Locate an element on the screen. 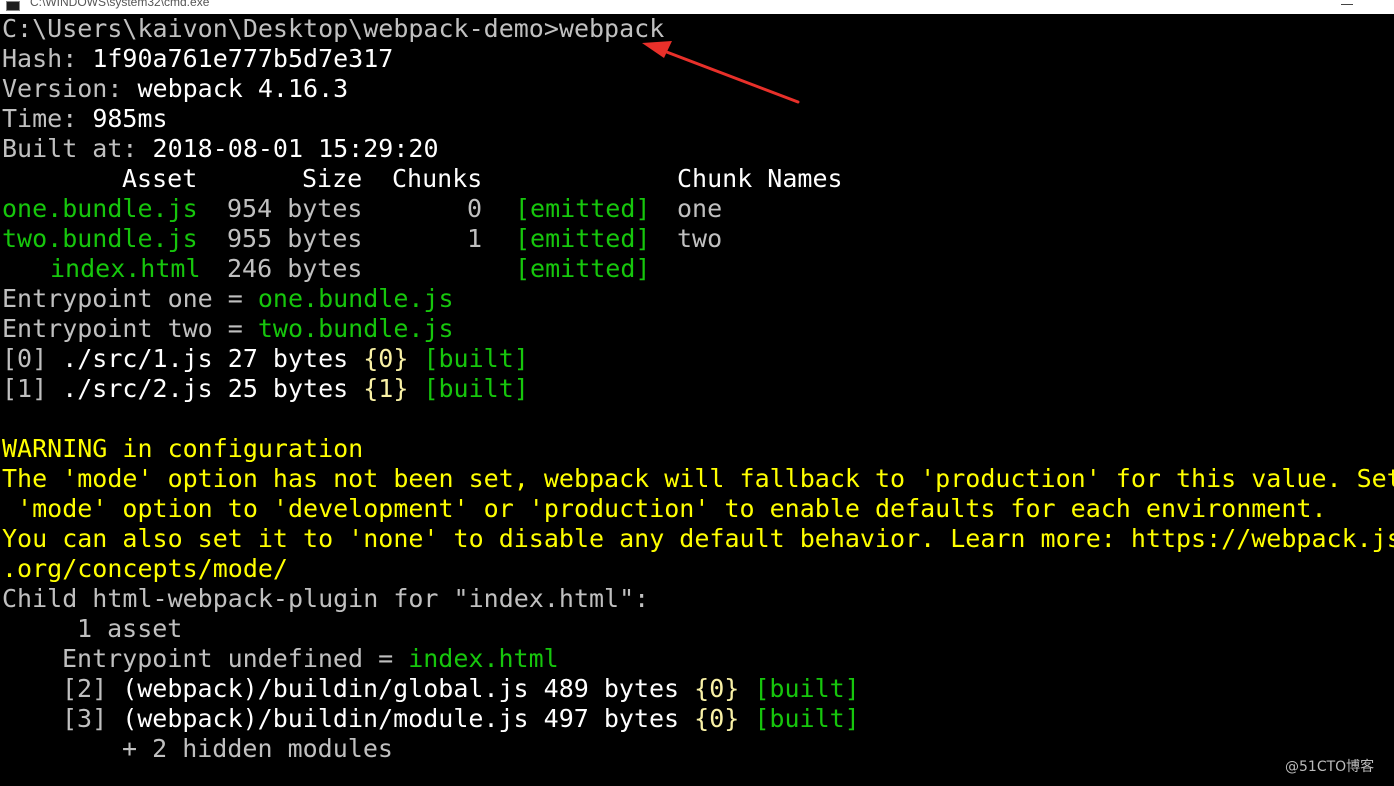 This screenshot has height=786, width=1394. module-path: (webpack)/buildin/module.js 497 bytes is located at coordinates (401, 718).